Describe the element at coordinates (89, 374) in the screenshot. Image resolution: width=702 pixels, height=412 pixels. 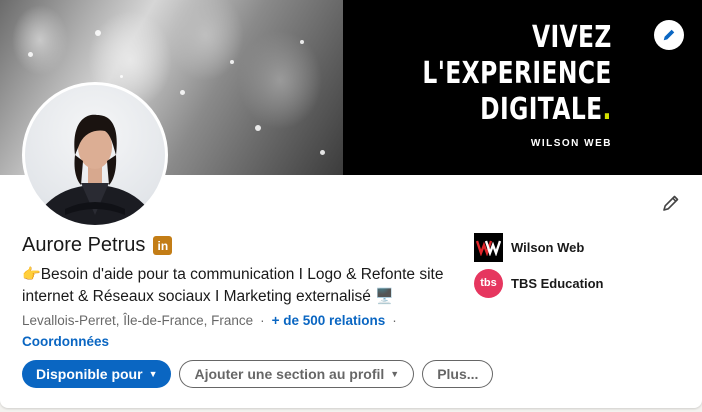
I see `open-to-label: Disponible pour` at that location.